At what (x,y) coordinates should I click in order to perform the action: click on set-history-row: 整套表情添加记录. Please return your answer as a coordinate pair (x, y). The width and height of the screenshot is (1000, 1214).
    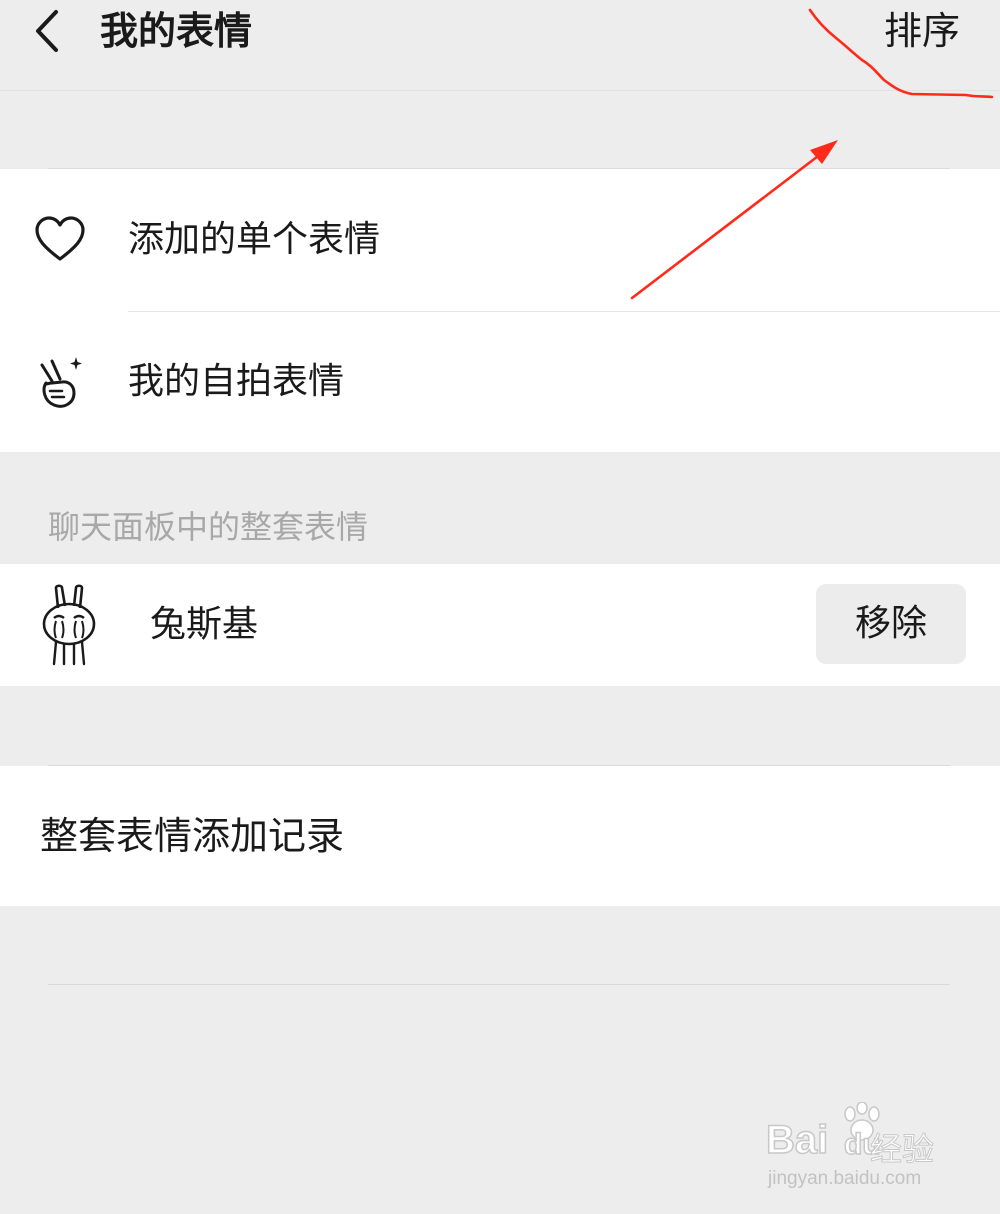
    Looking at the image, I should click on (192, 836).